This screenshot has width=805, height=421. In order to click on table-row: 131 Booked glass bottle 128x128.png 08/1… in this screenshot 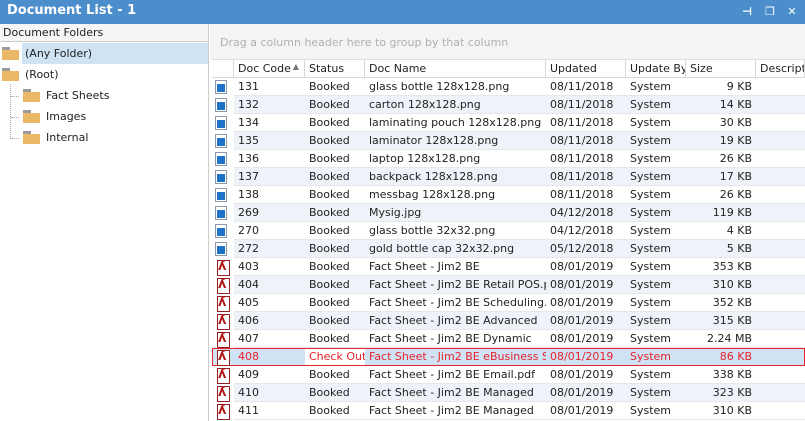, I will do `click(508, 87)`.